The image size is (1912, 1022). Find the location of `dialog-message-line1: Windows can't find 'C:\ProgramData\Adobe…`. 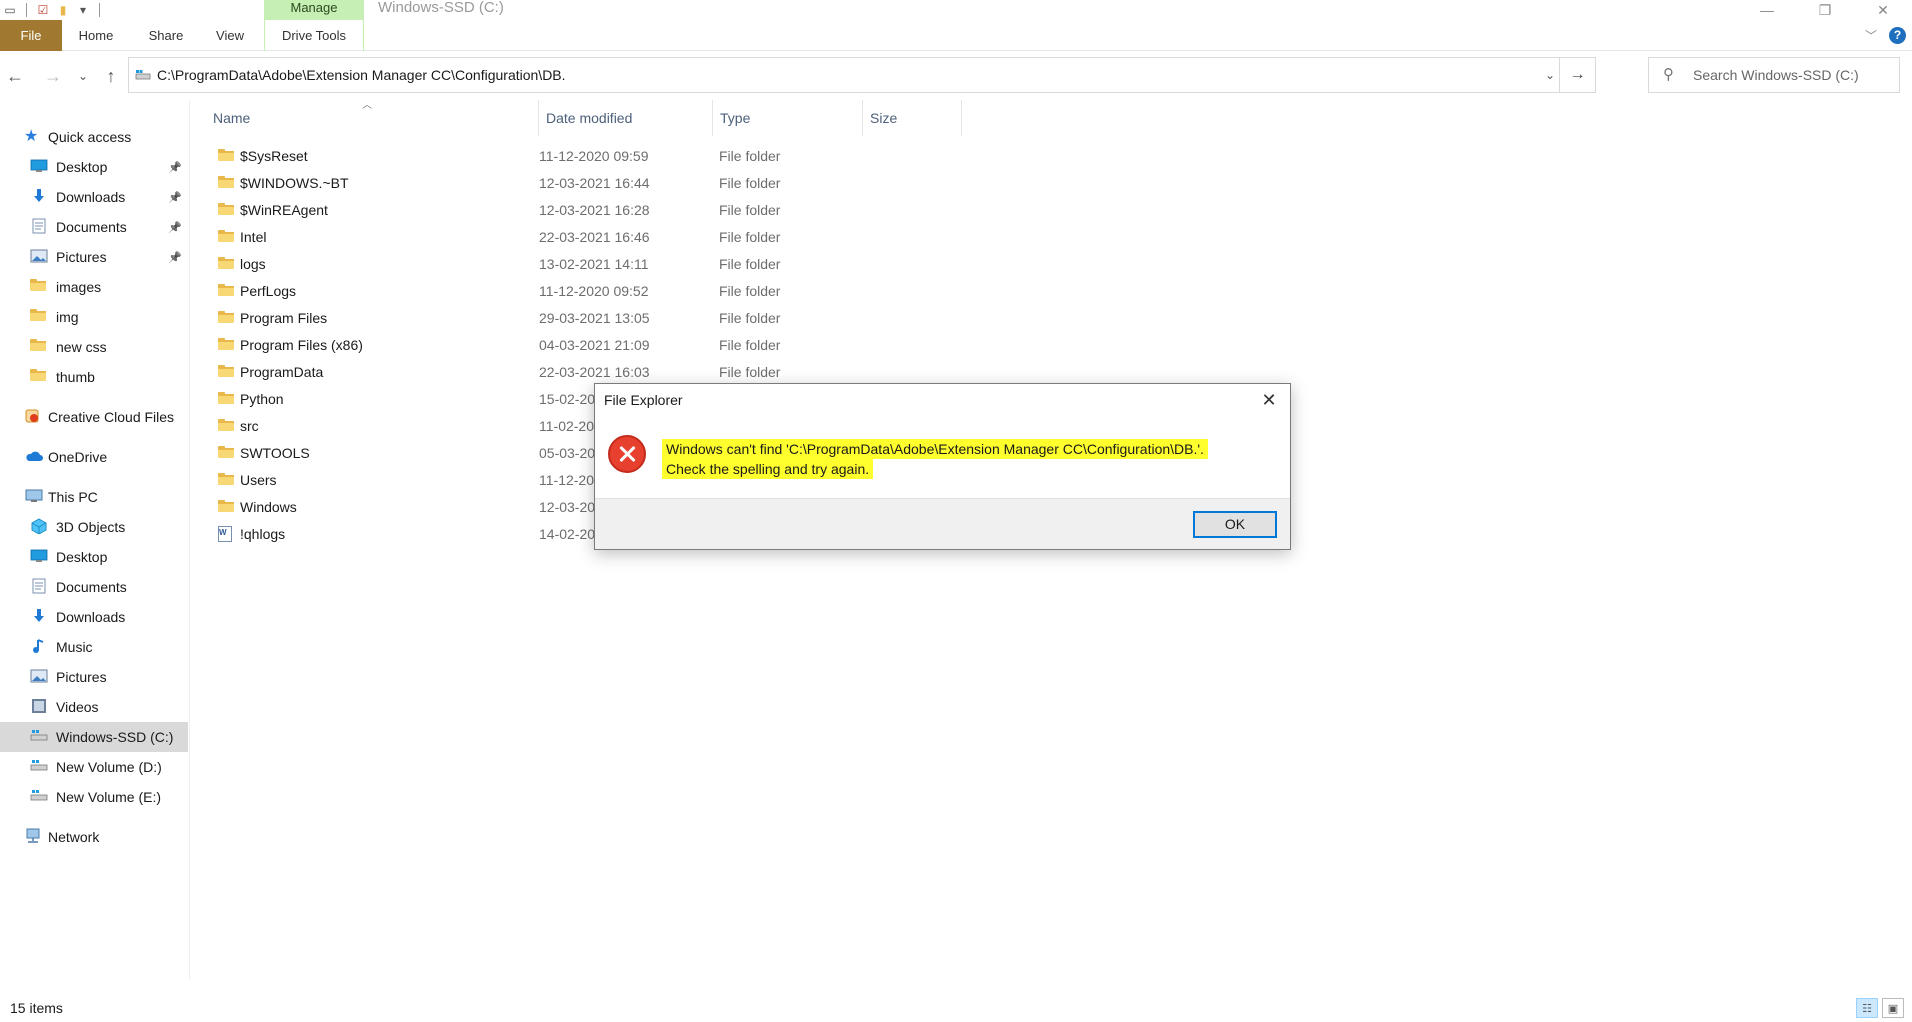

dialog-message-line1: Windows can't find 'C:\ProgramData\Adobe… is located at coordinates (935, 449).